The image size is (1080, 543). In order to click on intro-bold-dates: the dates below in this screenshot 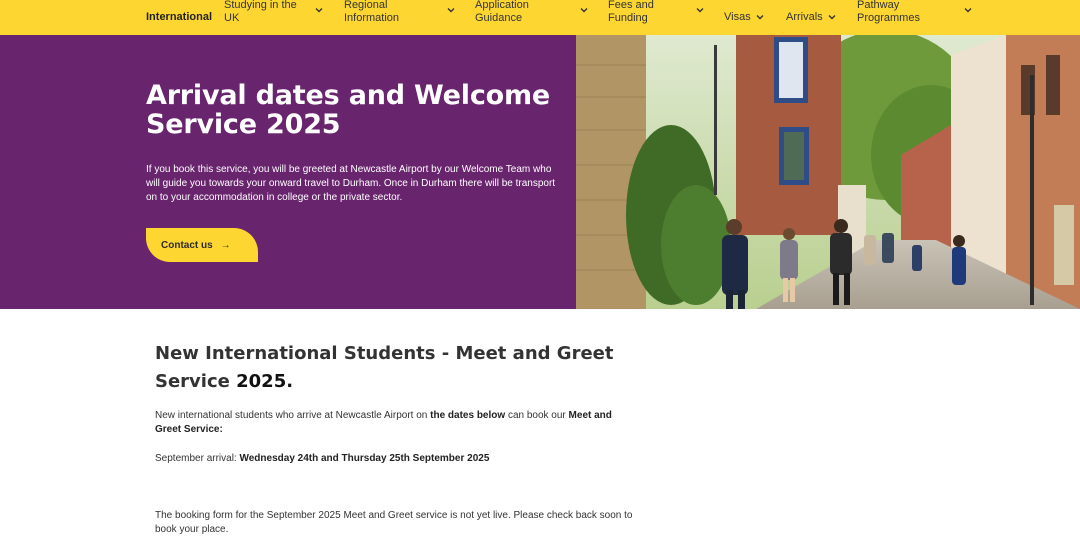, I will do `click(468, 415)`.